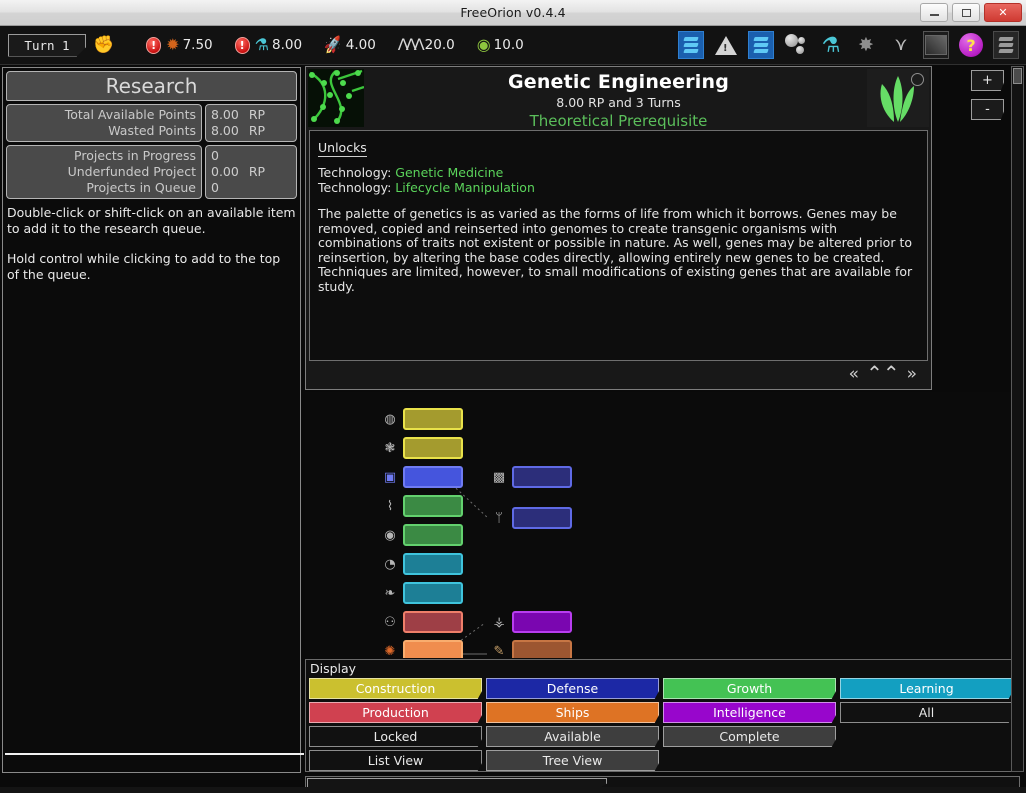 This screenshot has height=793, width=1026. What do you see at coordinates (987, 95) in the screenshot?
I see `zoom-controls: + -` at bounding box center [987, 95].